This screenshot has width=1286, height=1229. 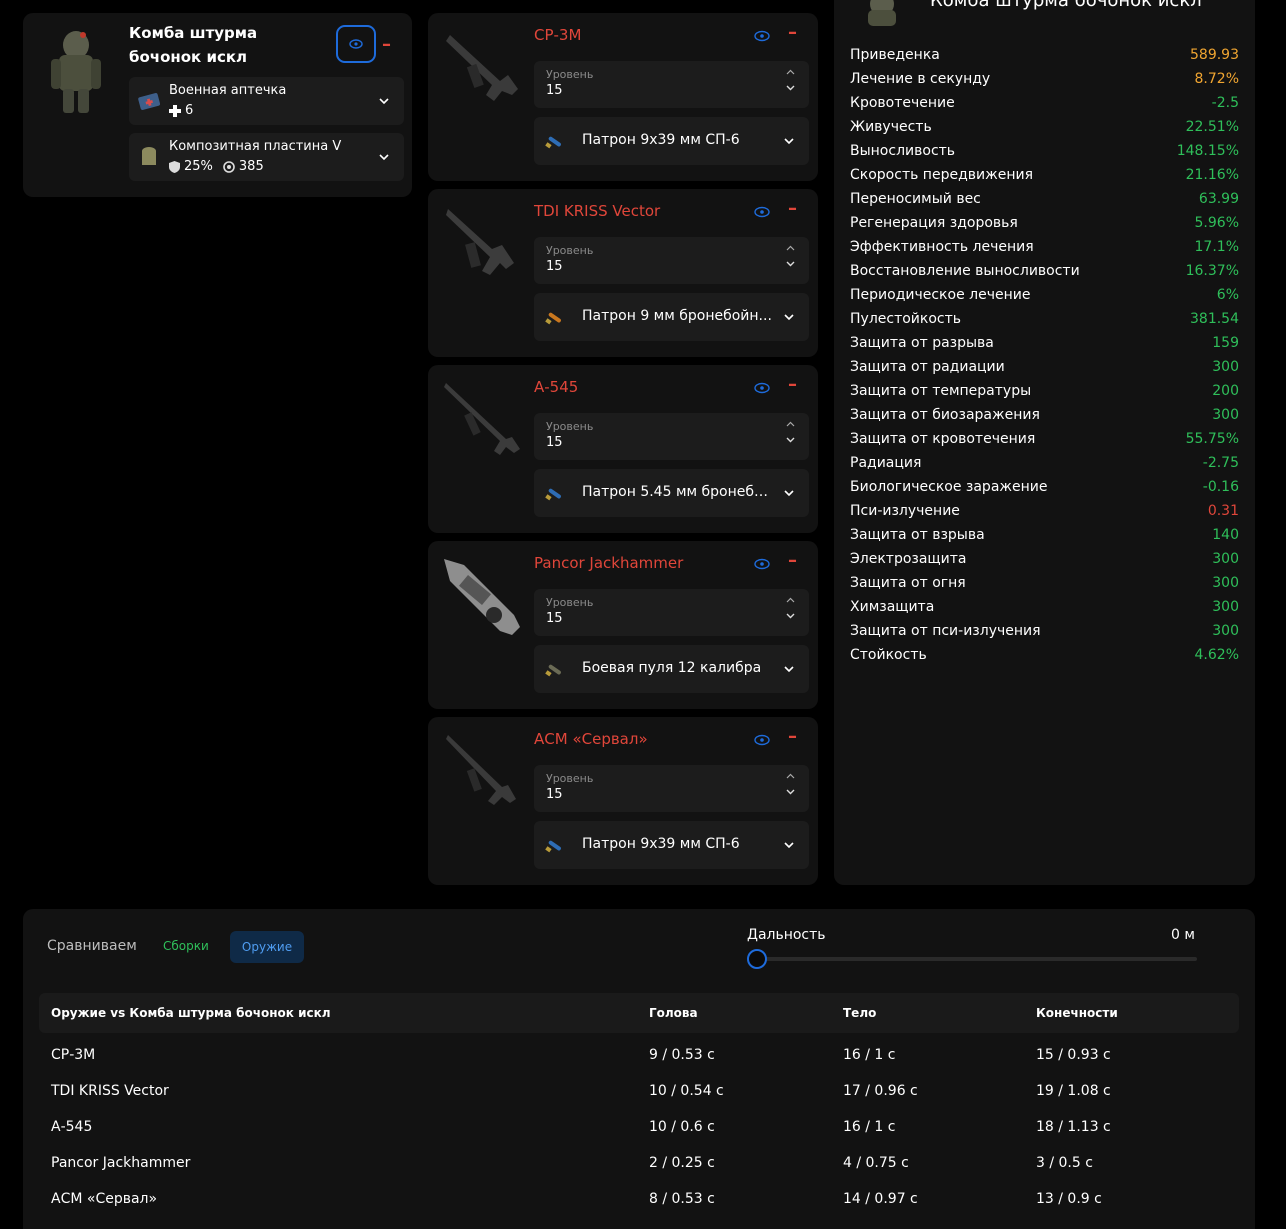 What do you see at coordinates (869, 1127) in the screenshot?
I see `table-cell: 16 / 1 с` at bounding box center [869, 1127].